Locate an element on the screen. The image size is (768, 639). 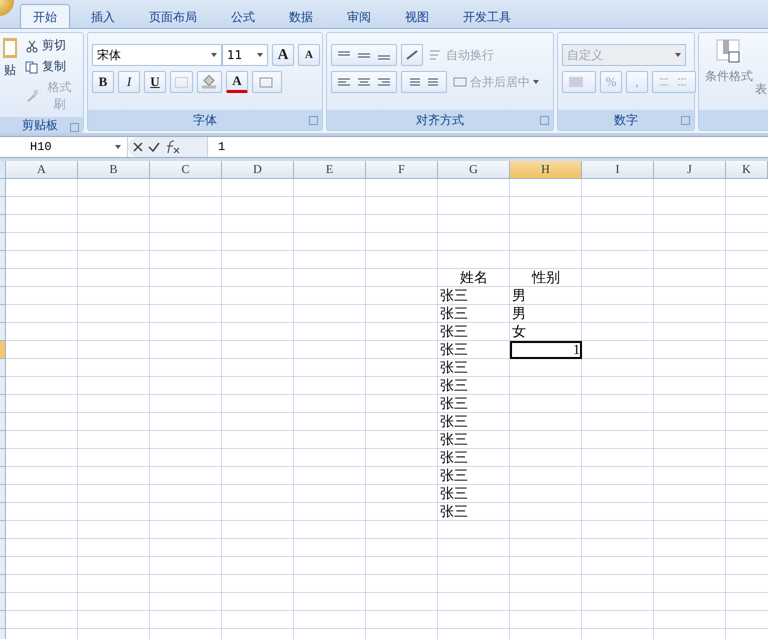
italic-button: I is located at coordinates (129, 82).